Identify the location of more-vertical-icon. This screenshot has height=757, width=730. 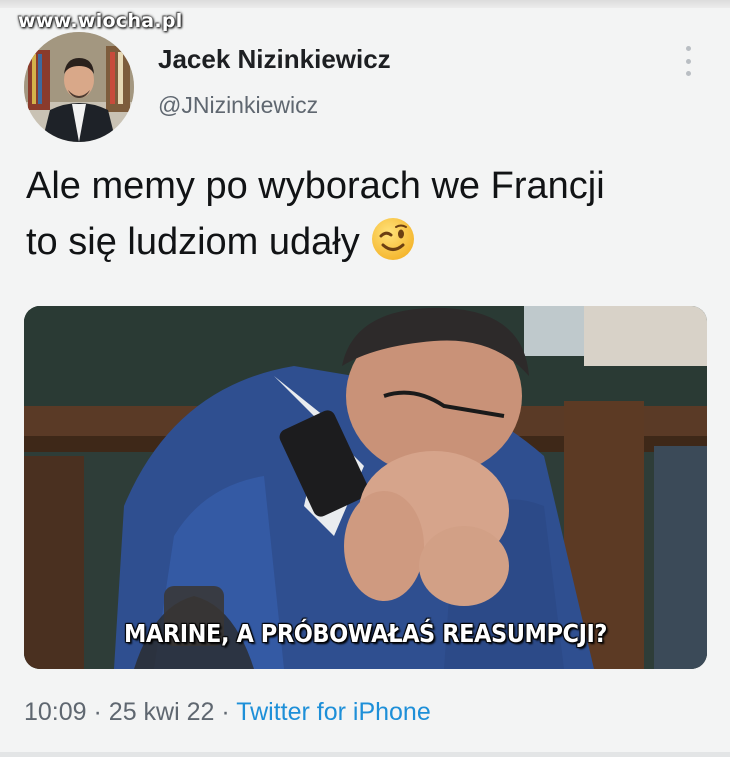
(688, 61).